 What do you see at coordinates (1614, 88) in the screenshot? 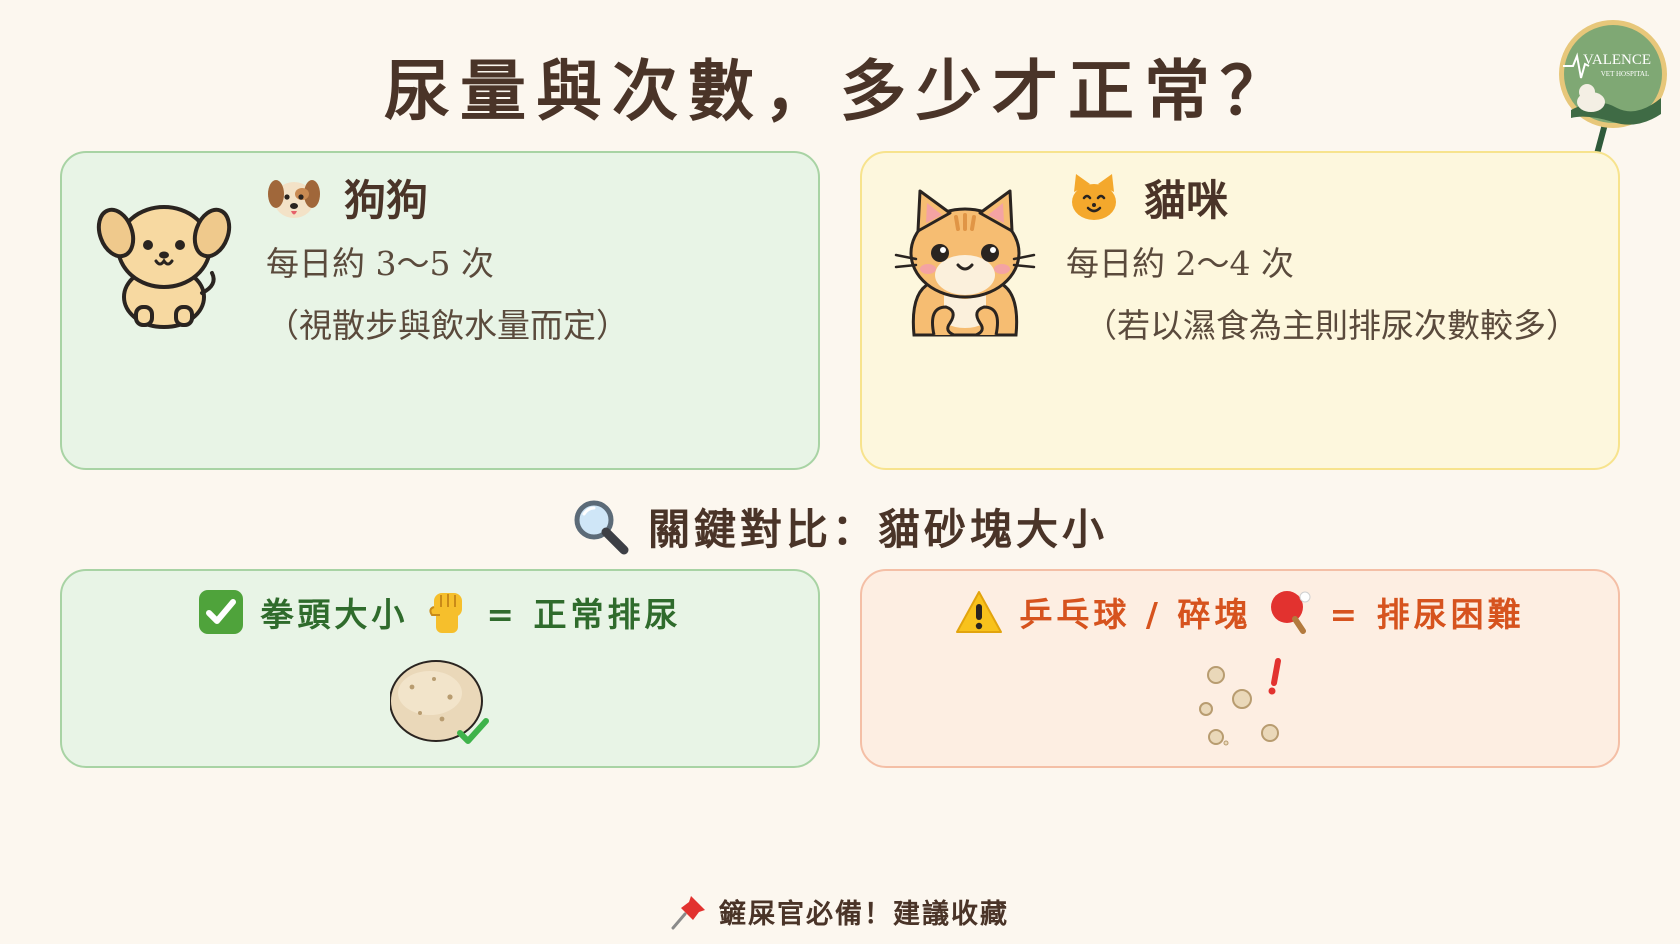
I see `hospital-logo: VALENCE VET HOSPITAL` at bounding box center [1614, 88].